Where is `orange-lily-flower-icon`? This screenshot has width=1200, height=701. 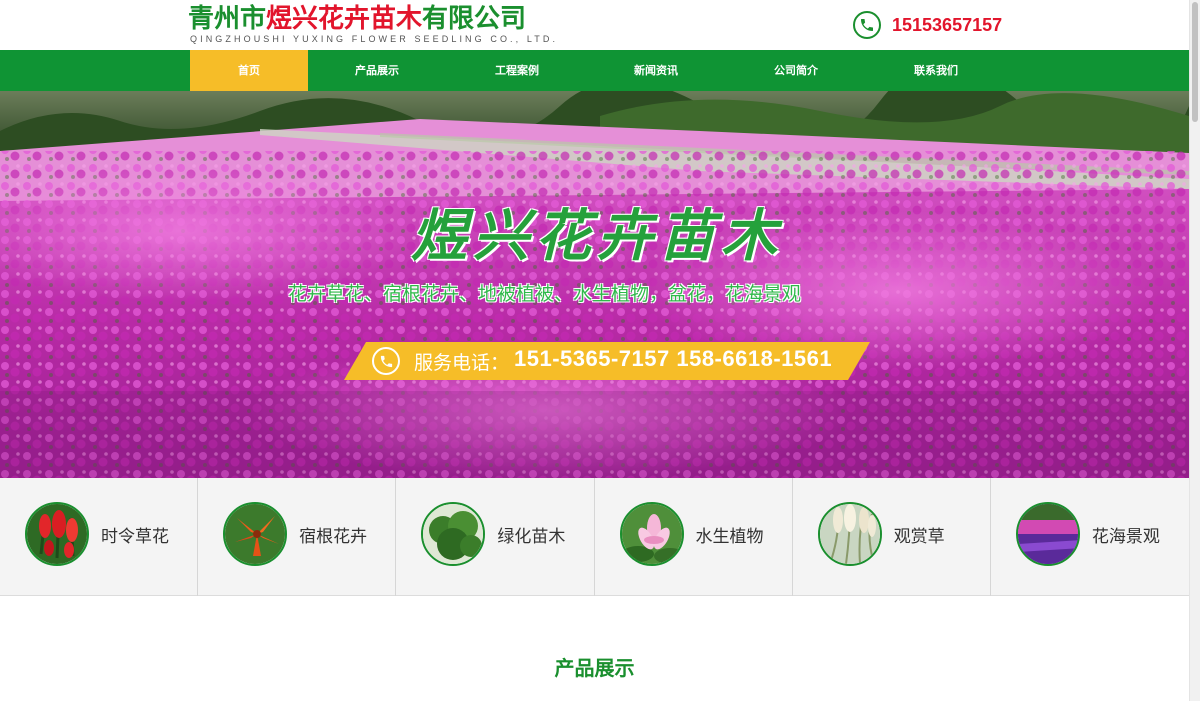
orange-lily-flower-icon is located at coordinates (255, 534).